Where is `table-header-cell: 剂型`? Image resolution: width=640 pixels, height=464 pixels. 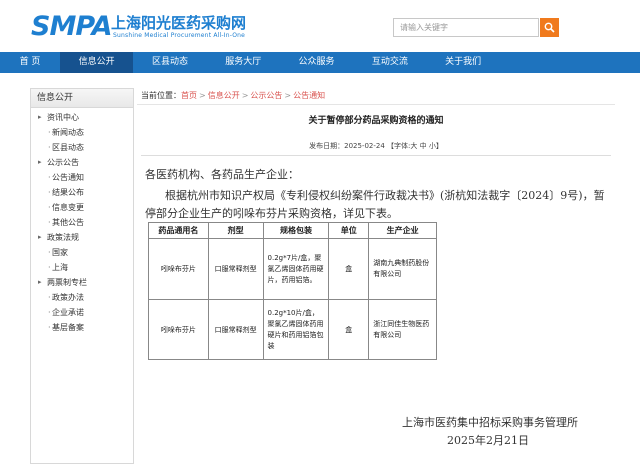 table-header-cell: 剂型 is located at coordinates (235, 230).